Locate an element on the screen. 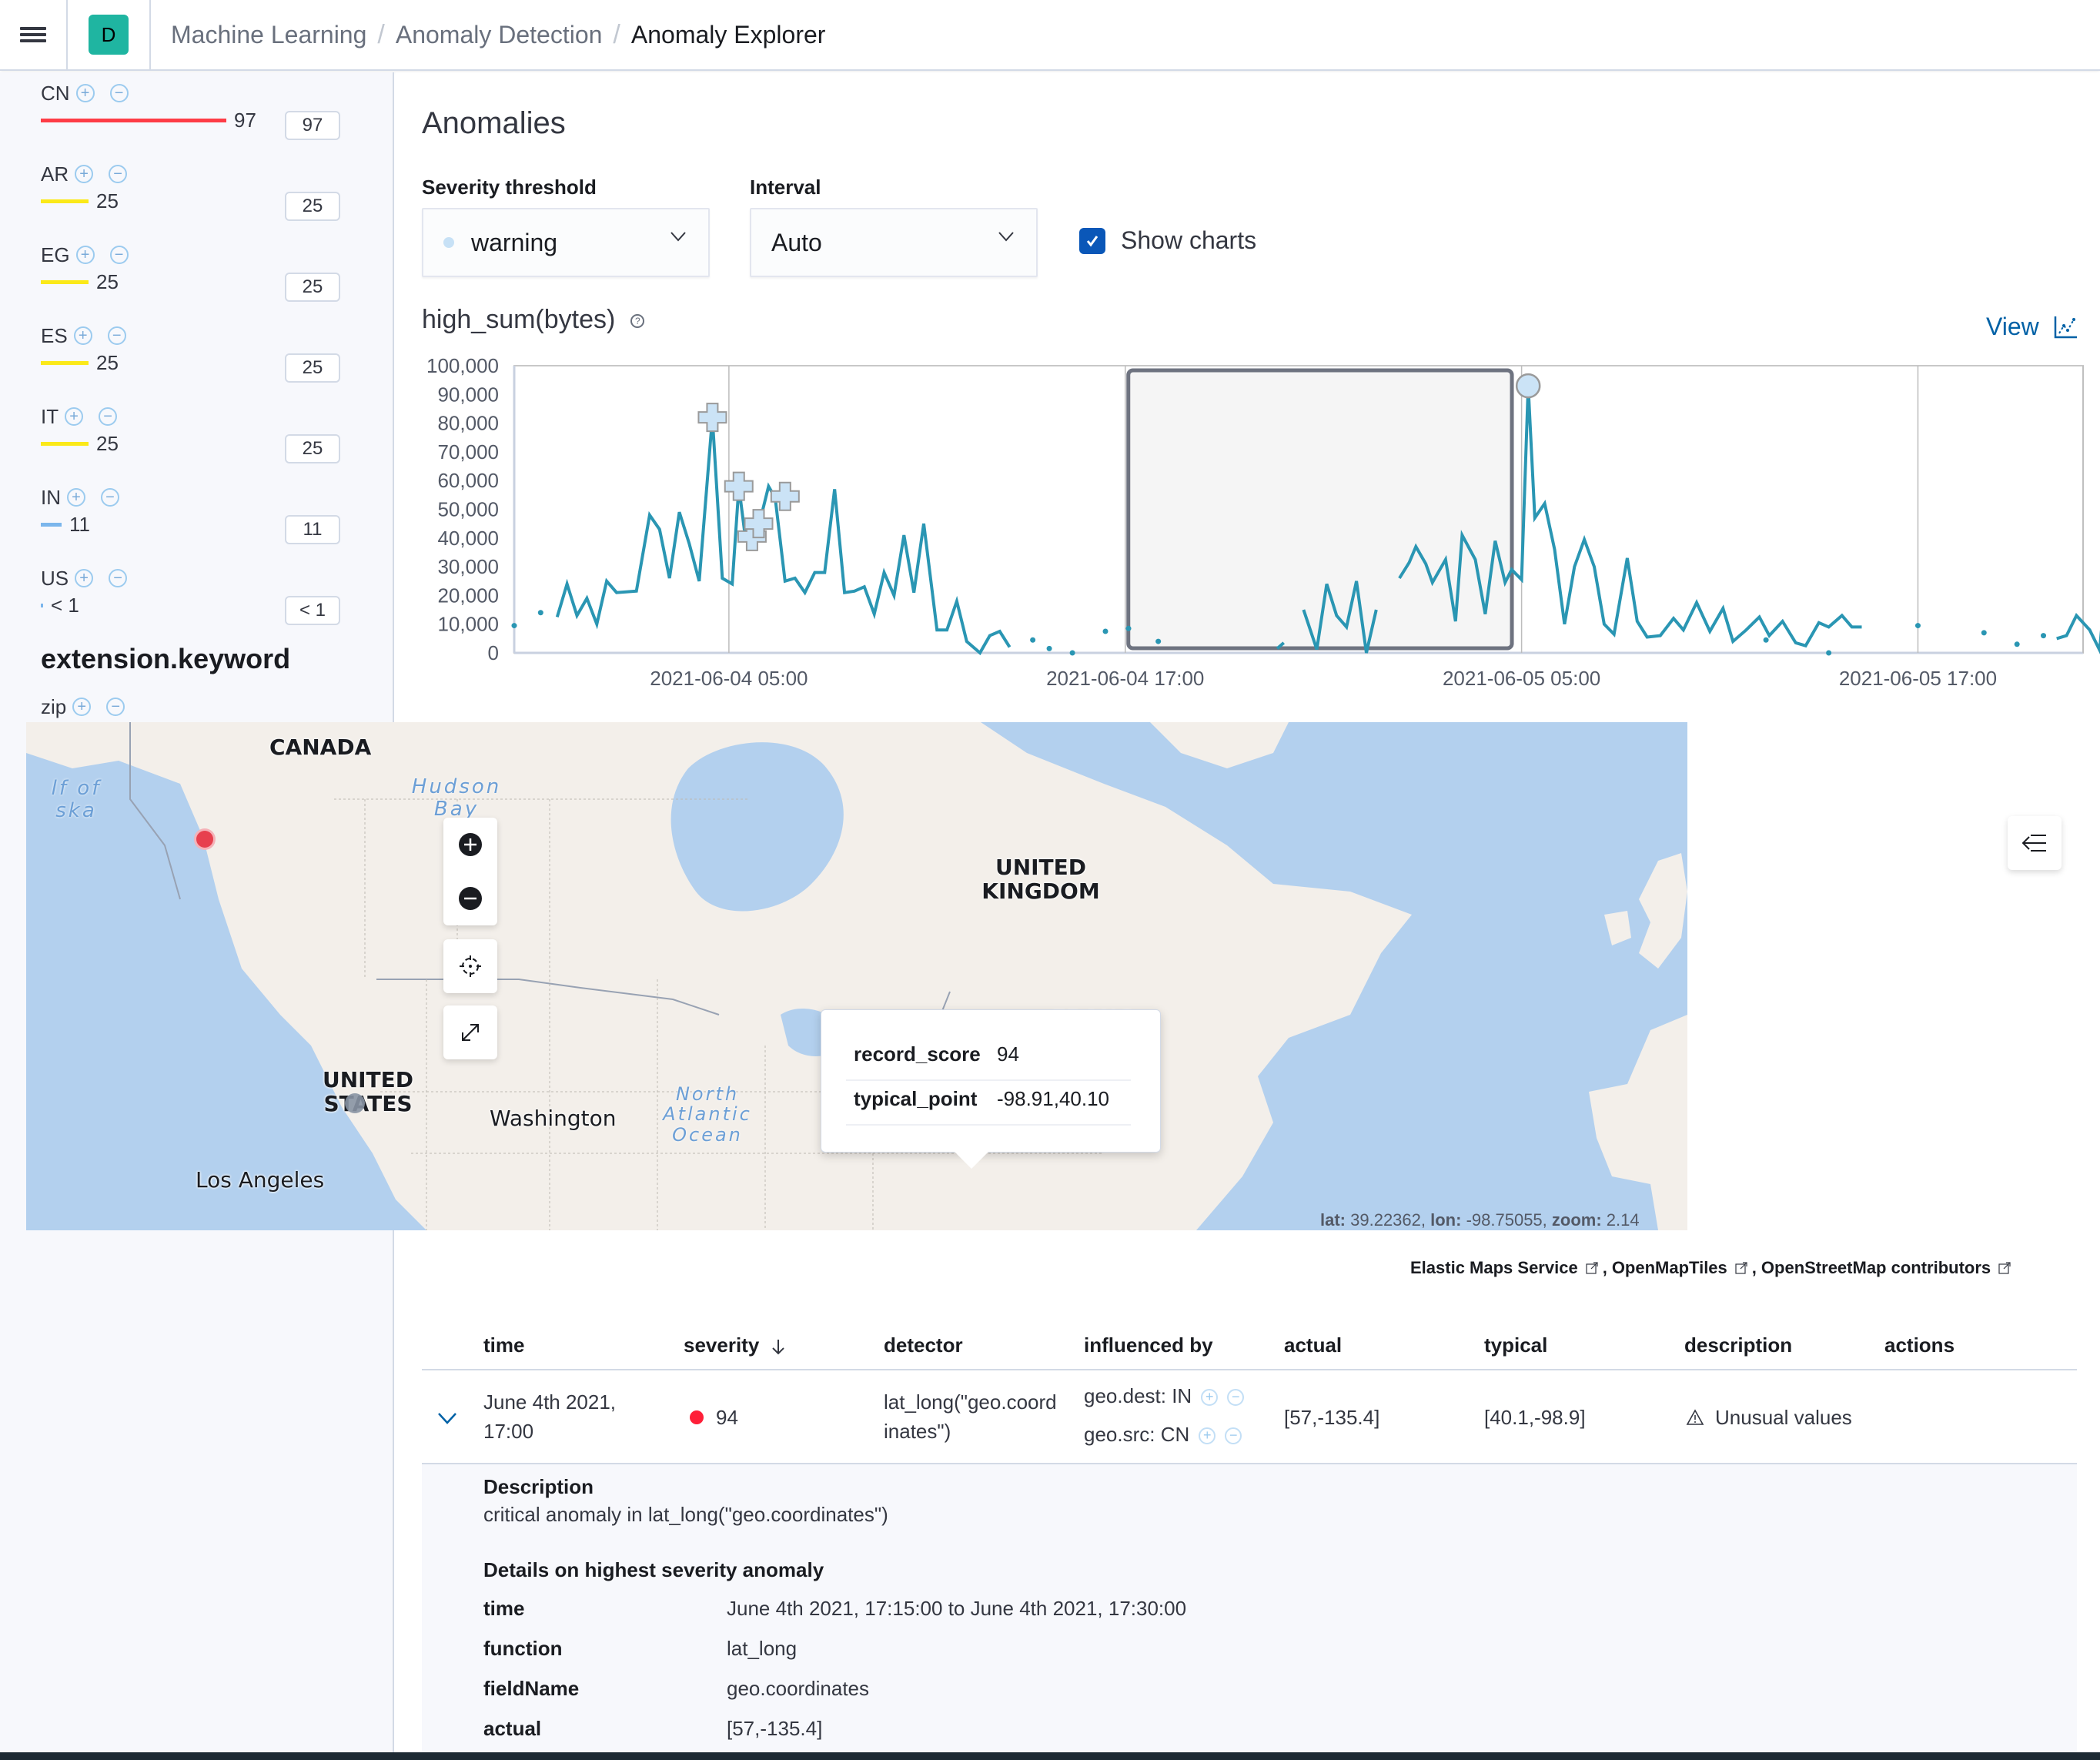 Image resolution: width=2100 pixels, height=1760 pixels. x-tick-label: 2021-06-04 05:00 is located at coordinates (729, 678).